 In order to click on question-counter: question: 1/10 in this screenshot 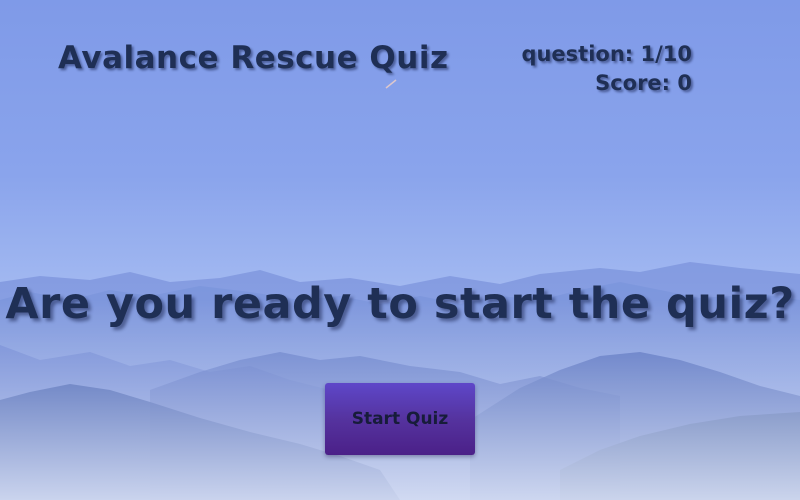, I will do `click(606, 54)`.